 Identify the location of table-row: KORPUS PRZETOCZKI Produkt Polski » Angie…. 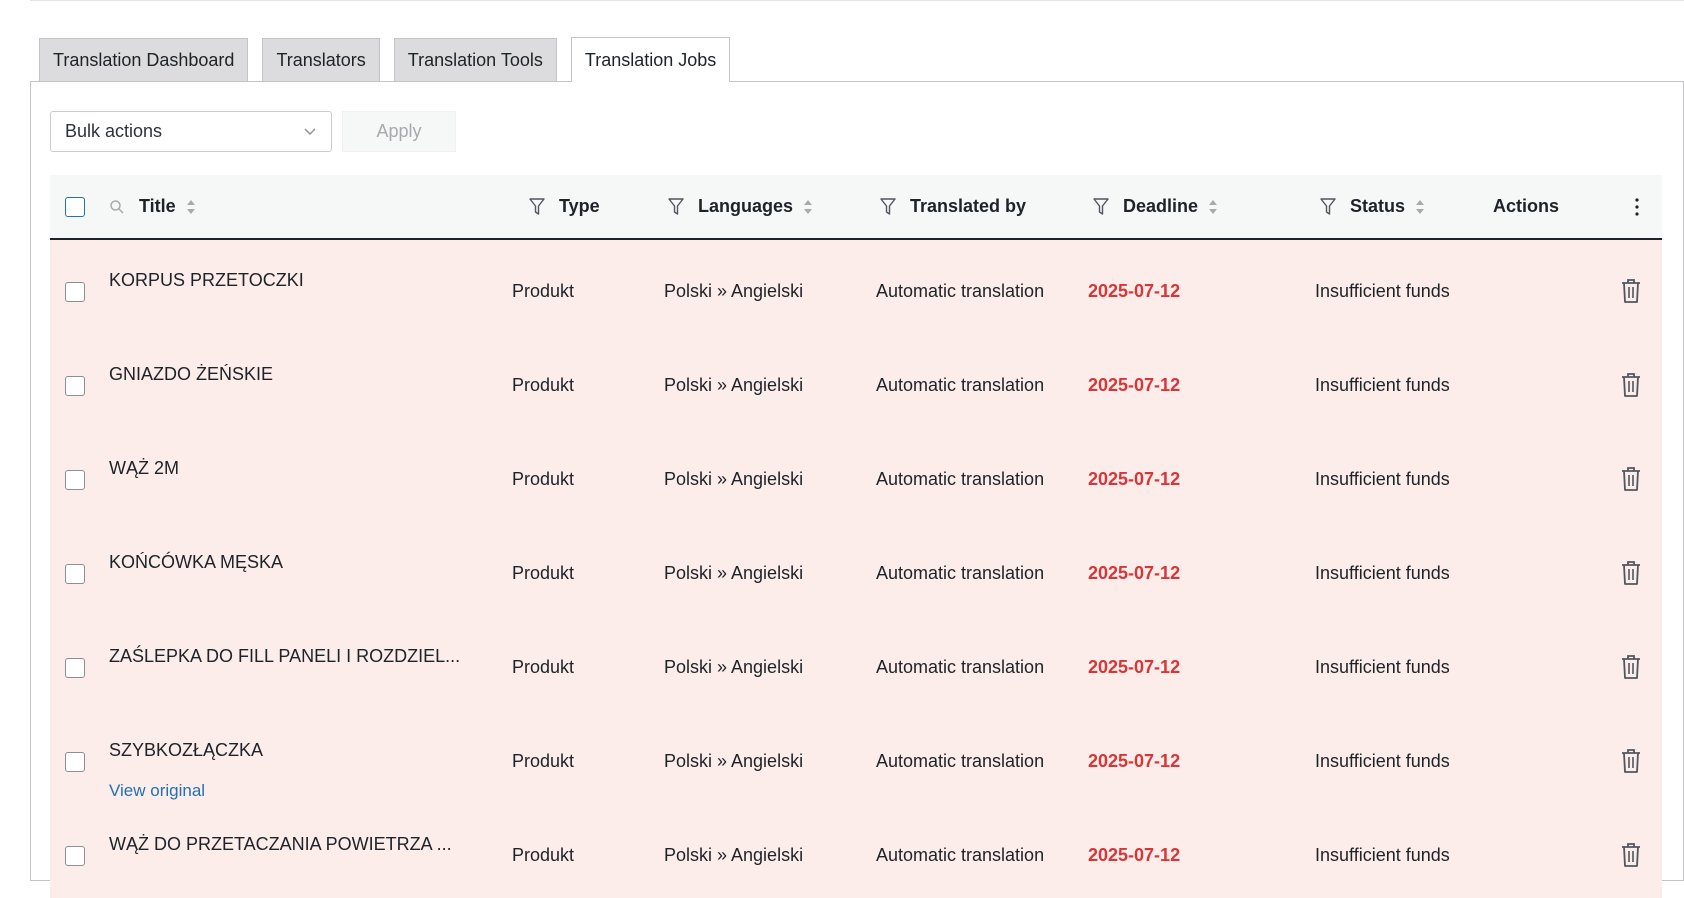
(856, 287).